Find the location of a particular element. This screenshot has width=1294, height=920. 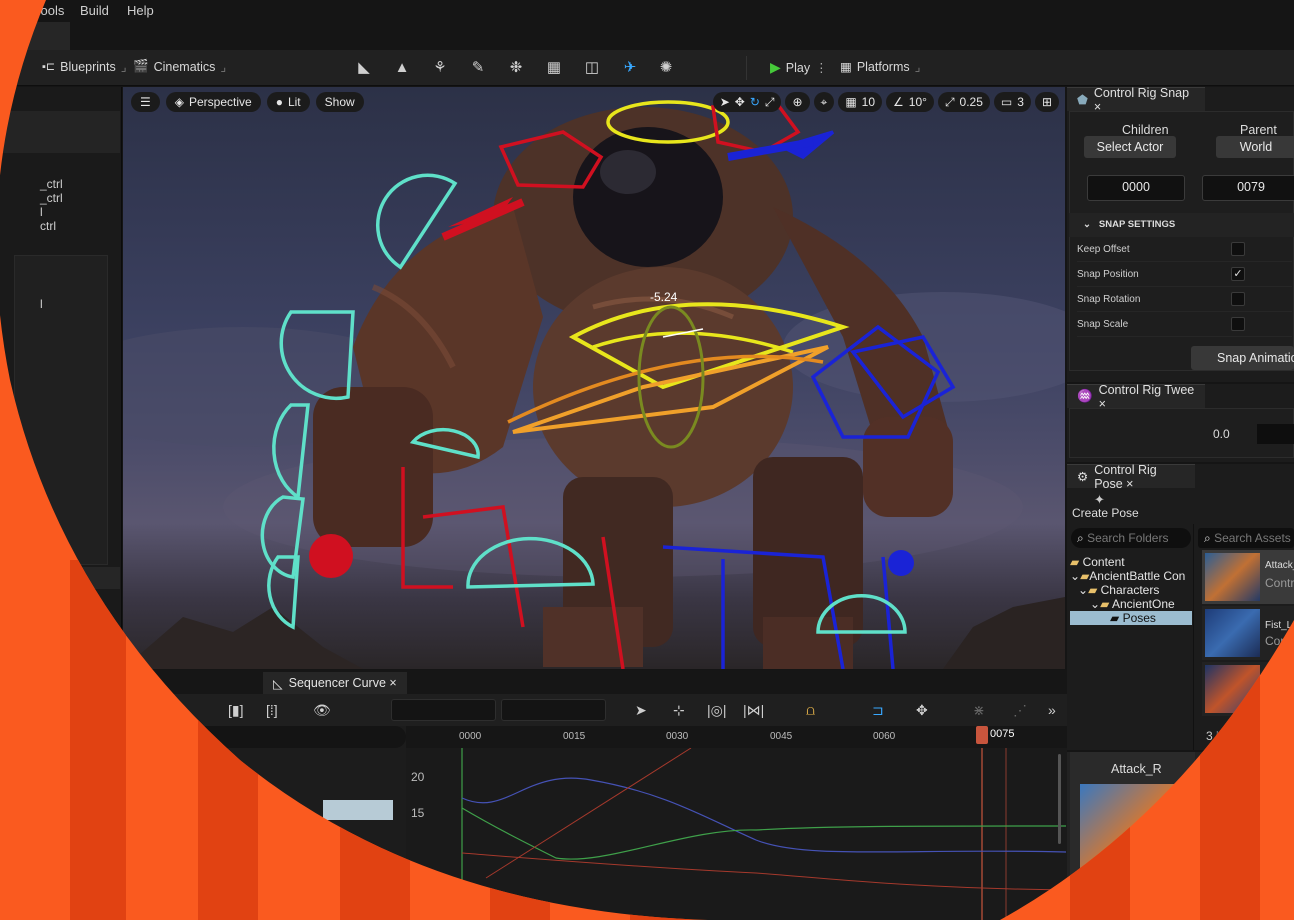

tab-control-rig-tween: ♒ Control Rig Twee × is located at coordinates (1136, 396).